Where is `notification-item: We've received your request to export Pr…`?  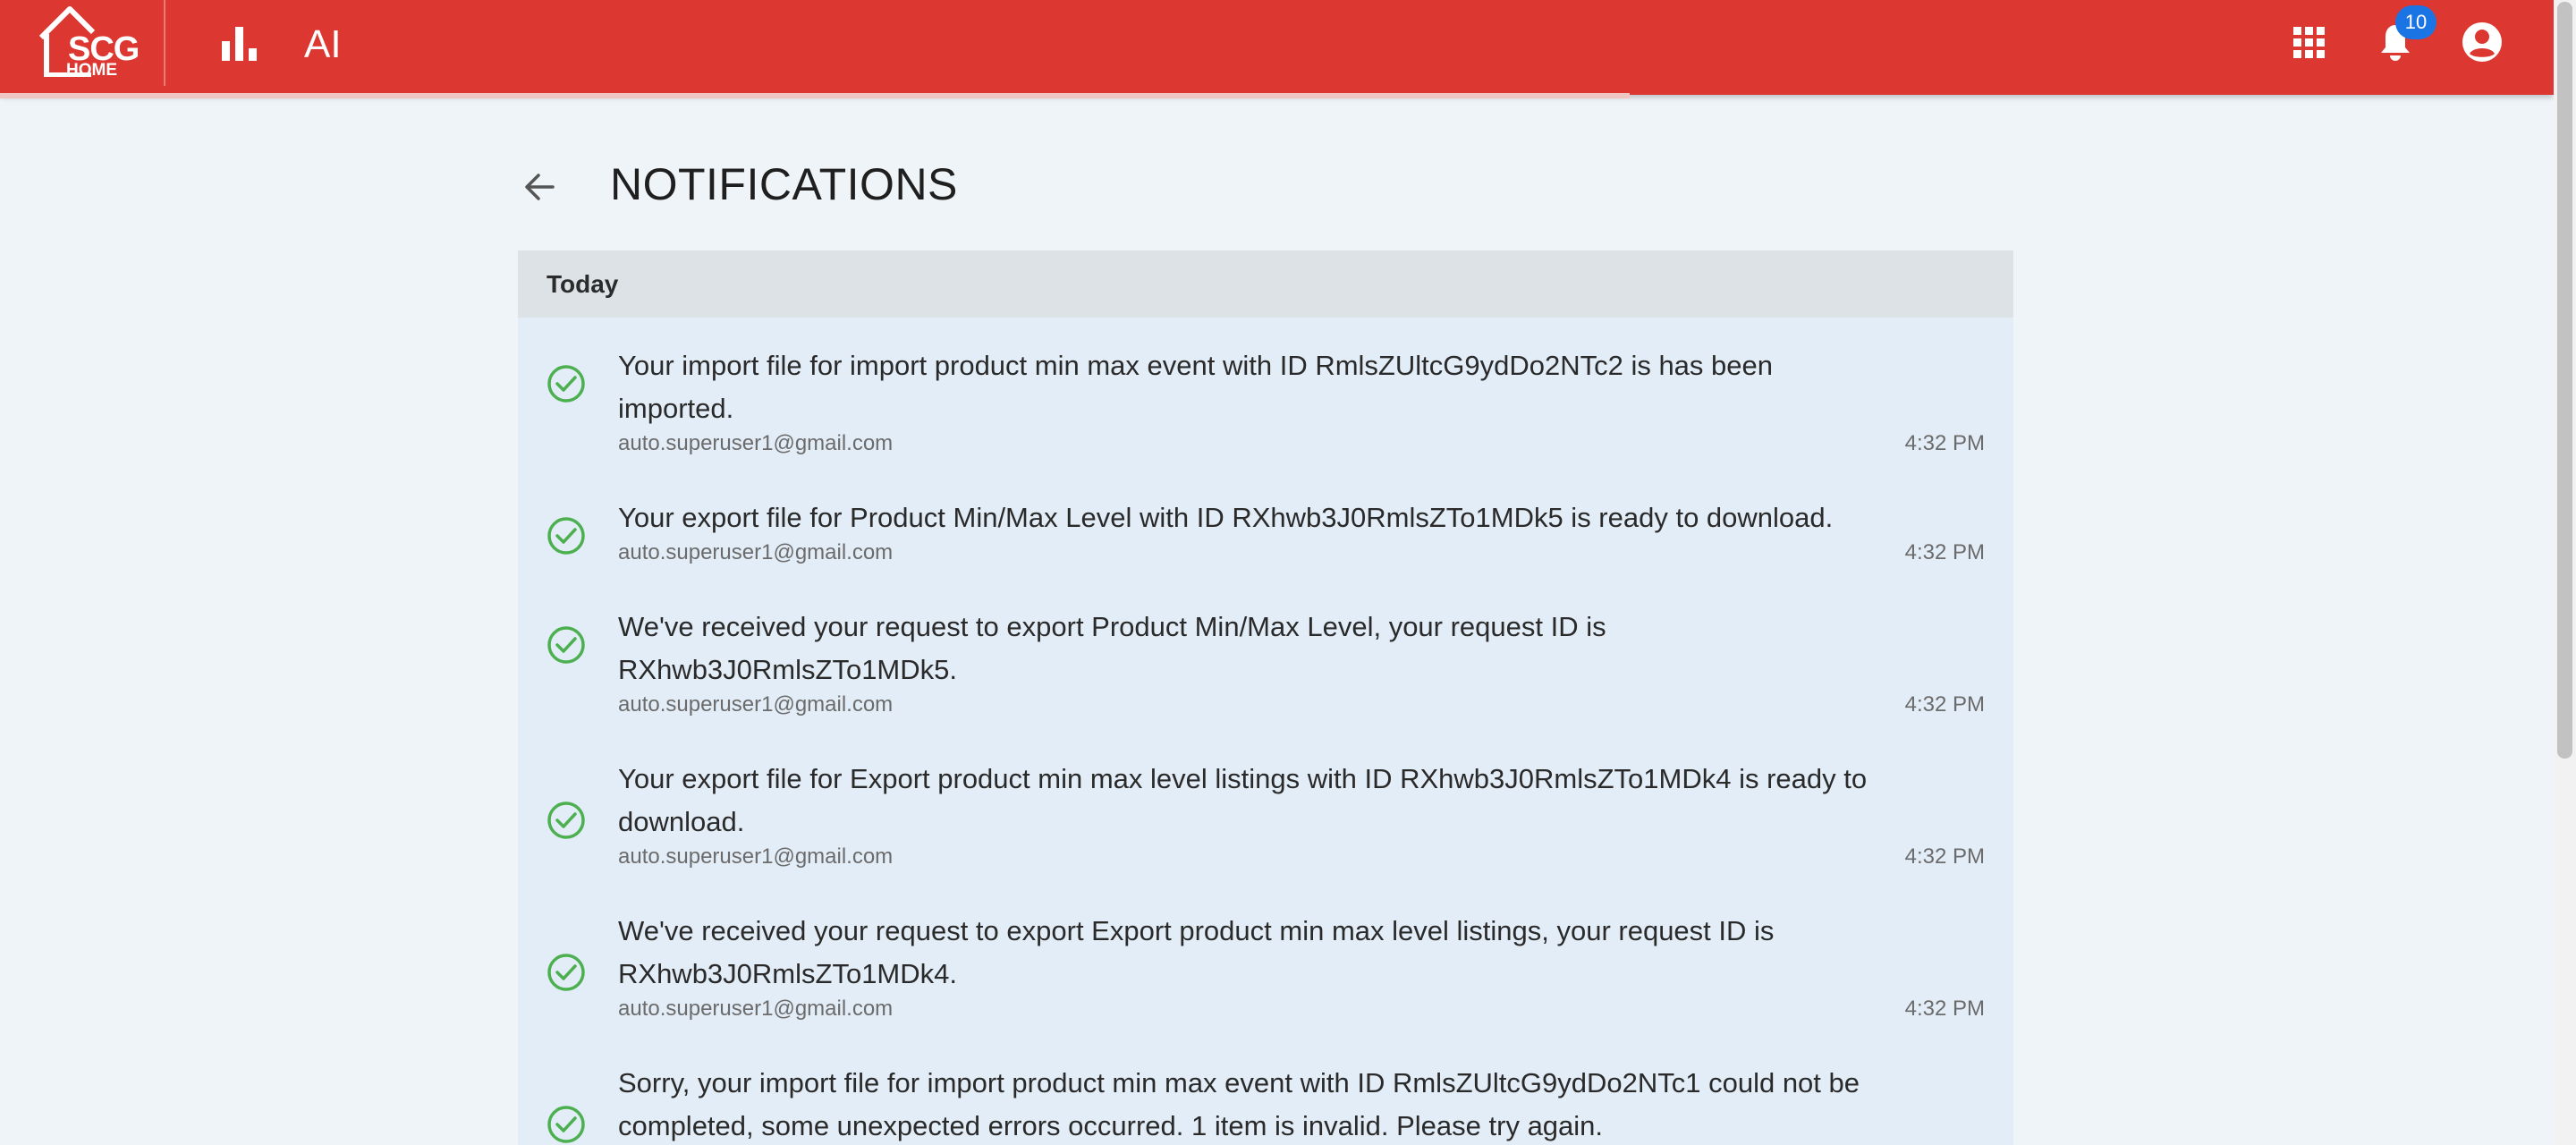 notification-item: We've received your request to export Pr… is located at coordinates (1265, 655).